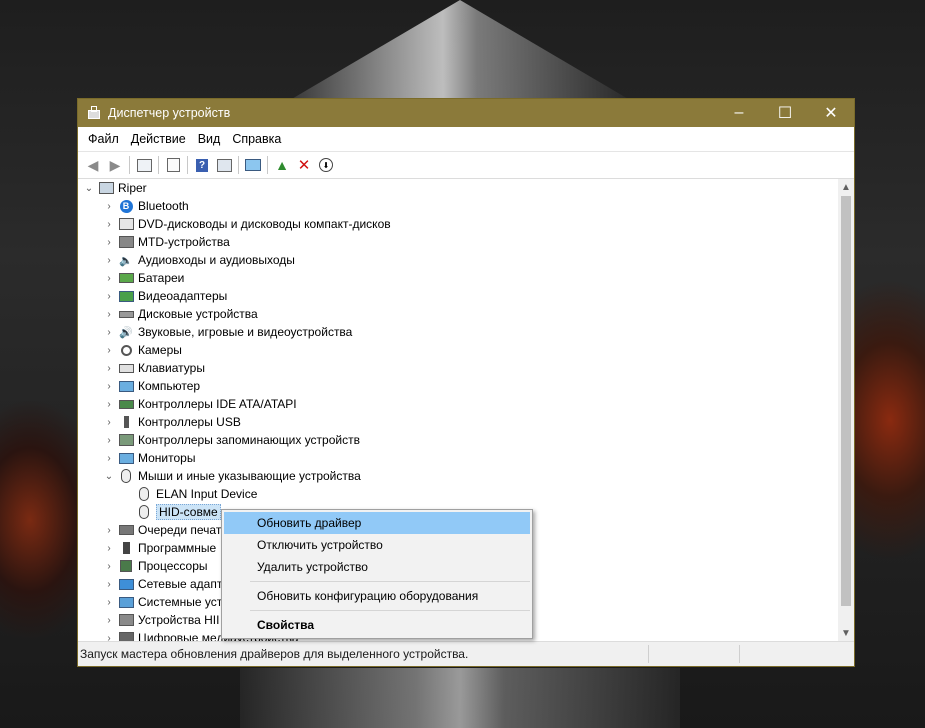  What do you see at coordinates (459, 386) in the screenshot?
I see `tree-item-computer: › Компьютер` at bounding box center [459, 386].